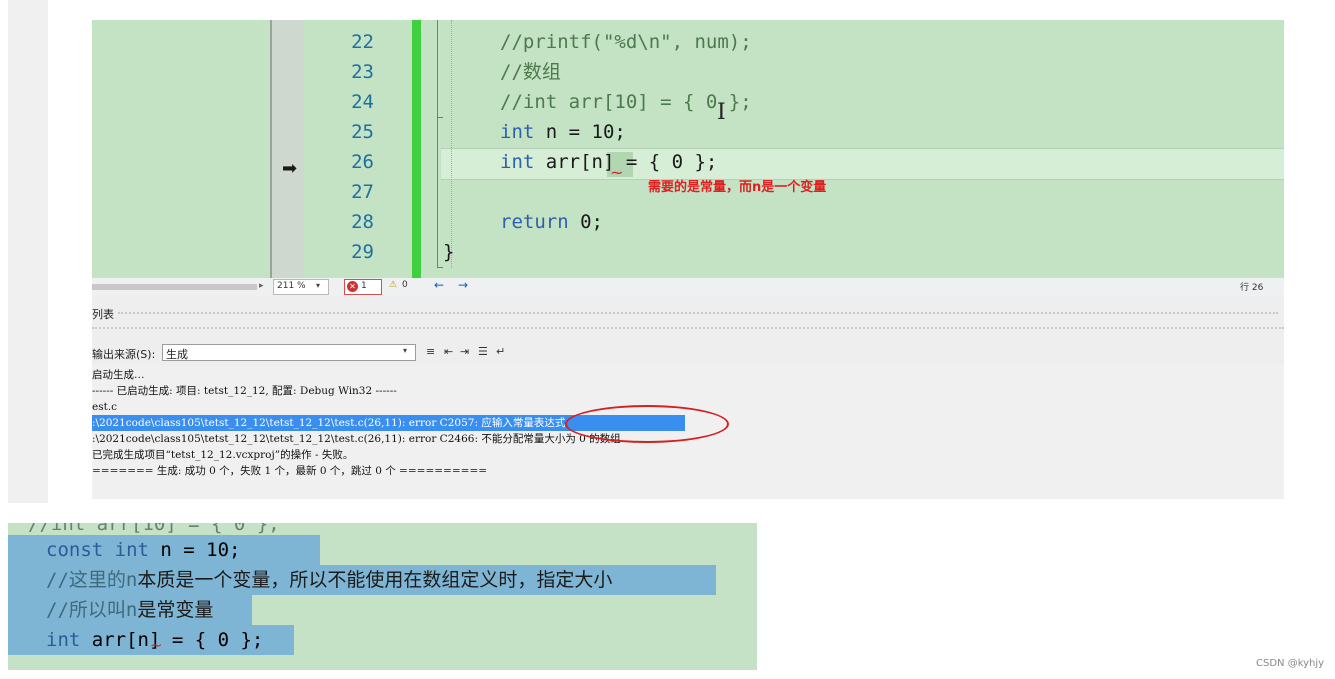  Describe the element at coordinates (448, 351) in the screenshot. I see `previous-message-icon: ⇤` at that location.